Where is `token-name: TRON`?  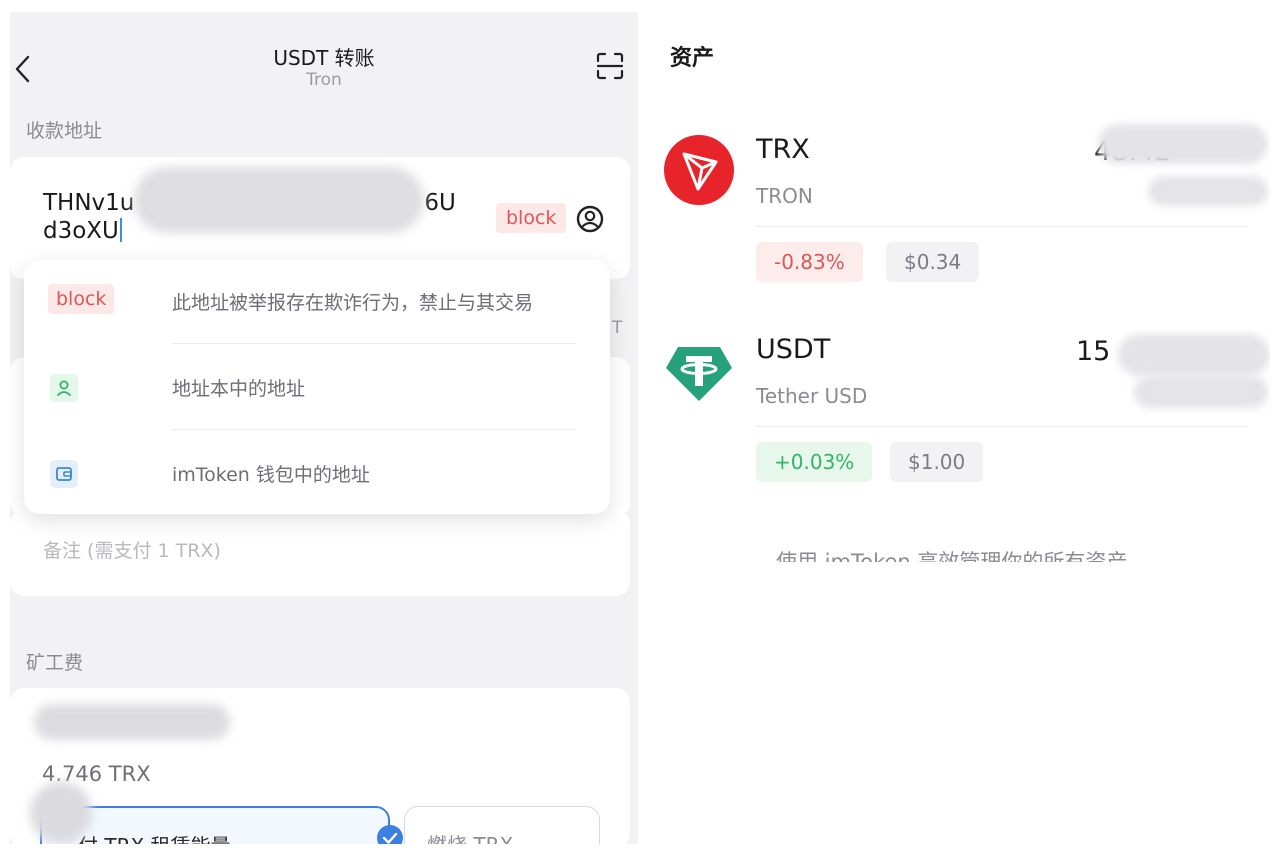 token-name: TRON is located at coordinates (784, 196).